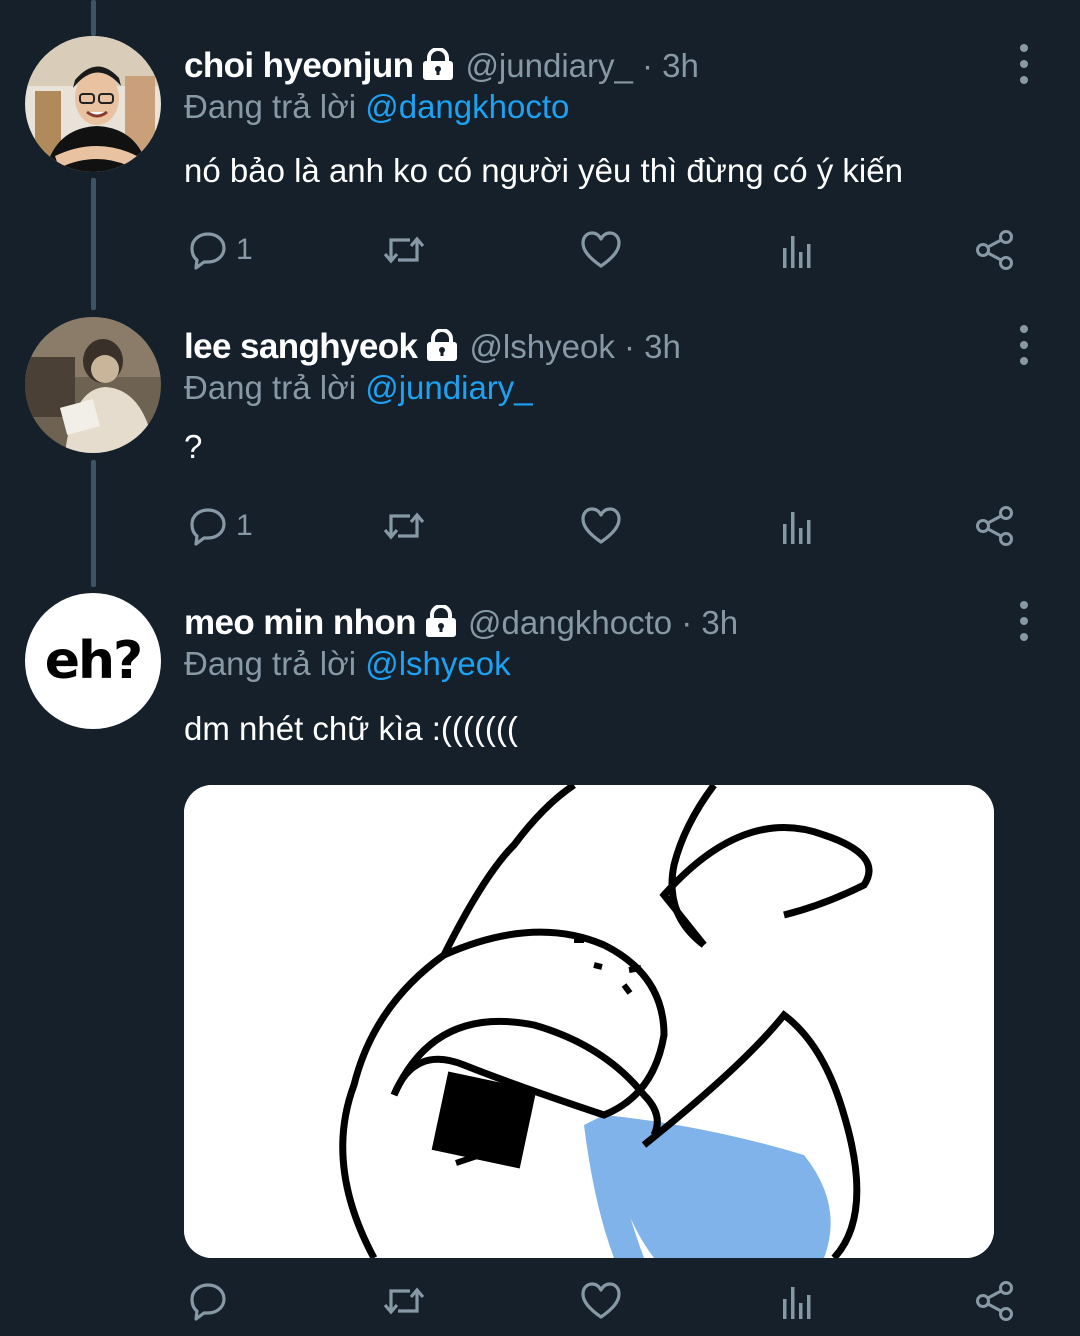 The height and width of the screenshot is (1336, 1080). I want to click on display-name: meo min nhon, so click(300, 623).